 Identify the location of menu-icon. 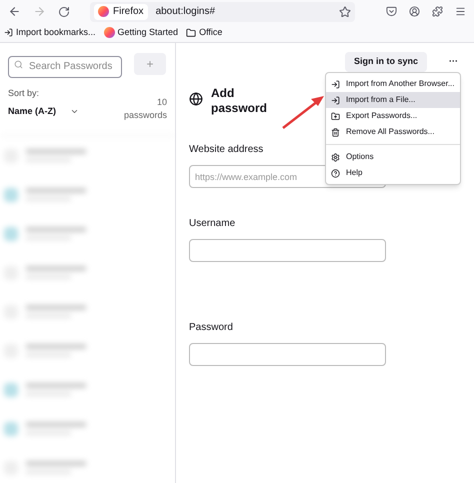
(460, 11).